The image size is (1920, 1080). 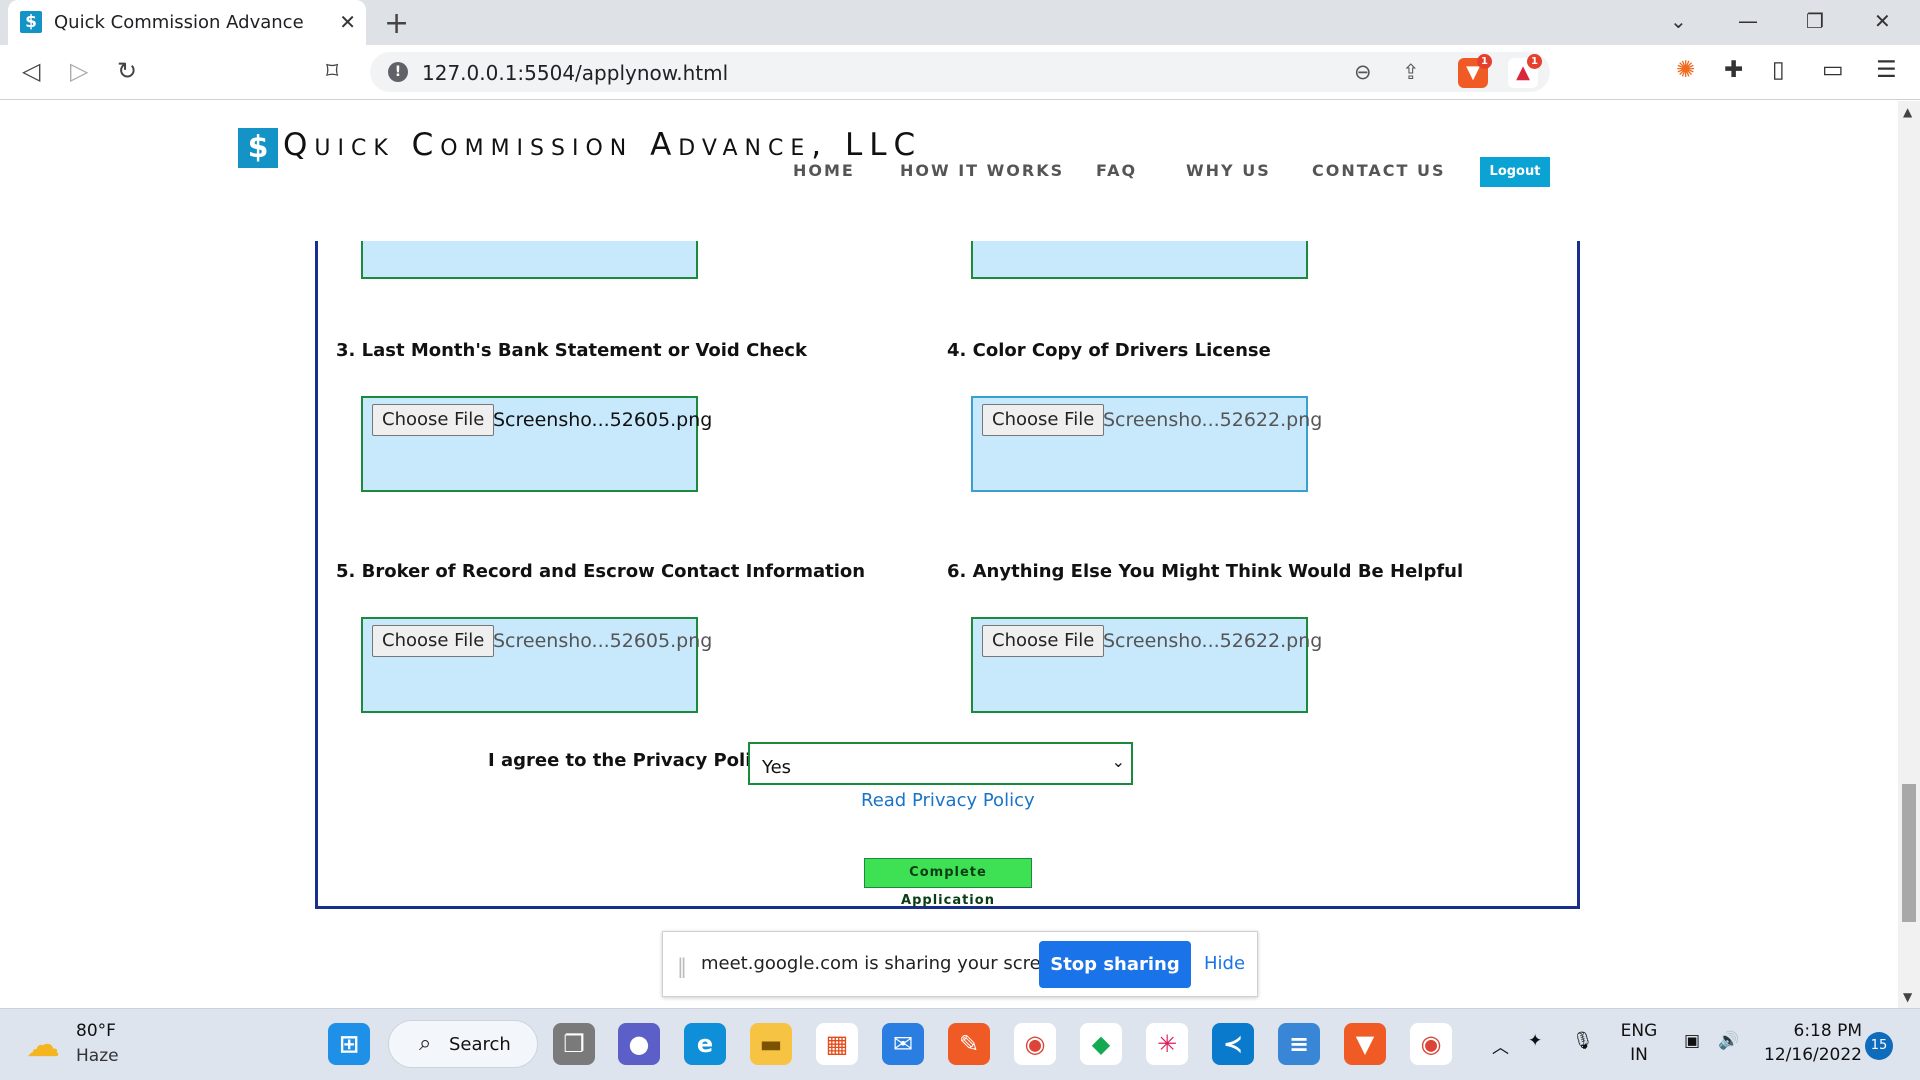 I want to click on extensions-icon: ✚, so click(x=1733, y=70).